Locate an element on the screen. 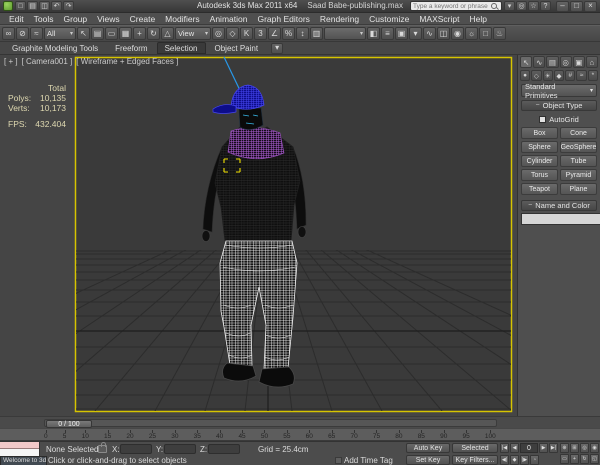  render-setup-icon: ☼ is located at coordinates (471, 33).